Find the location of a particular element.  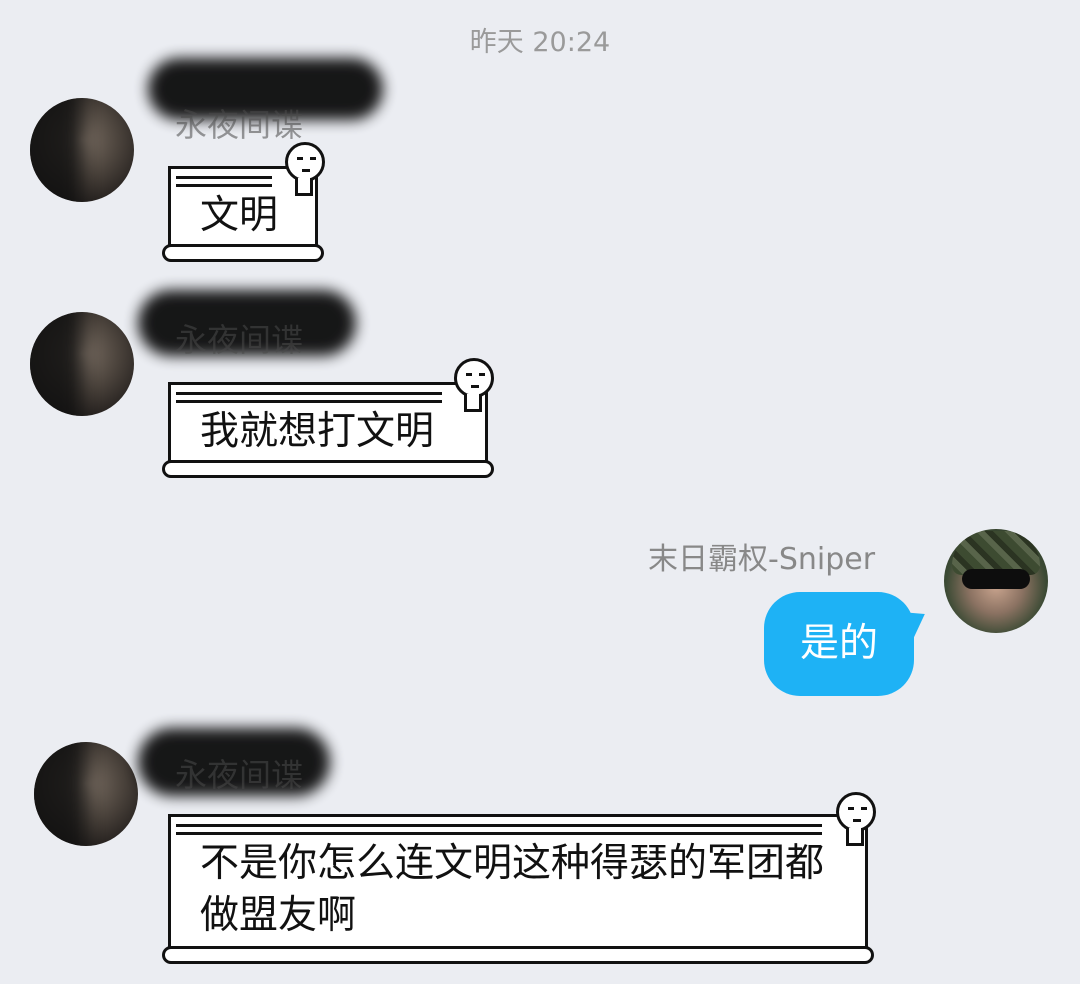

message-text: 不是你怎么连文明这种得瑟的军团都做盟友啊 is located at coordinates (512, 889).